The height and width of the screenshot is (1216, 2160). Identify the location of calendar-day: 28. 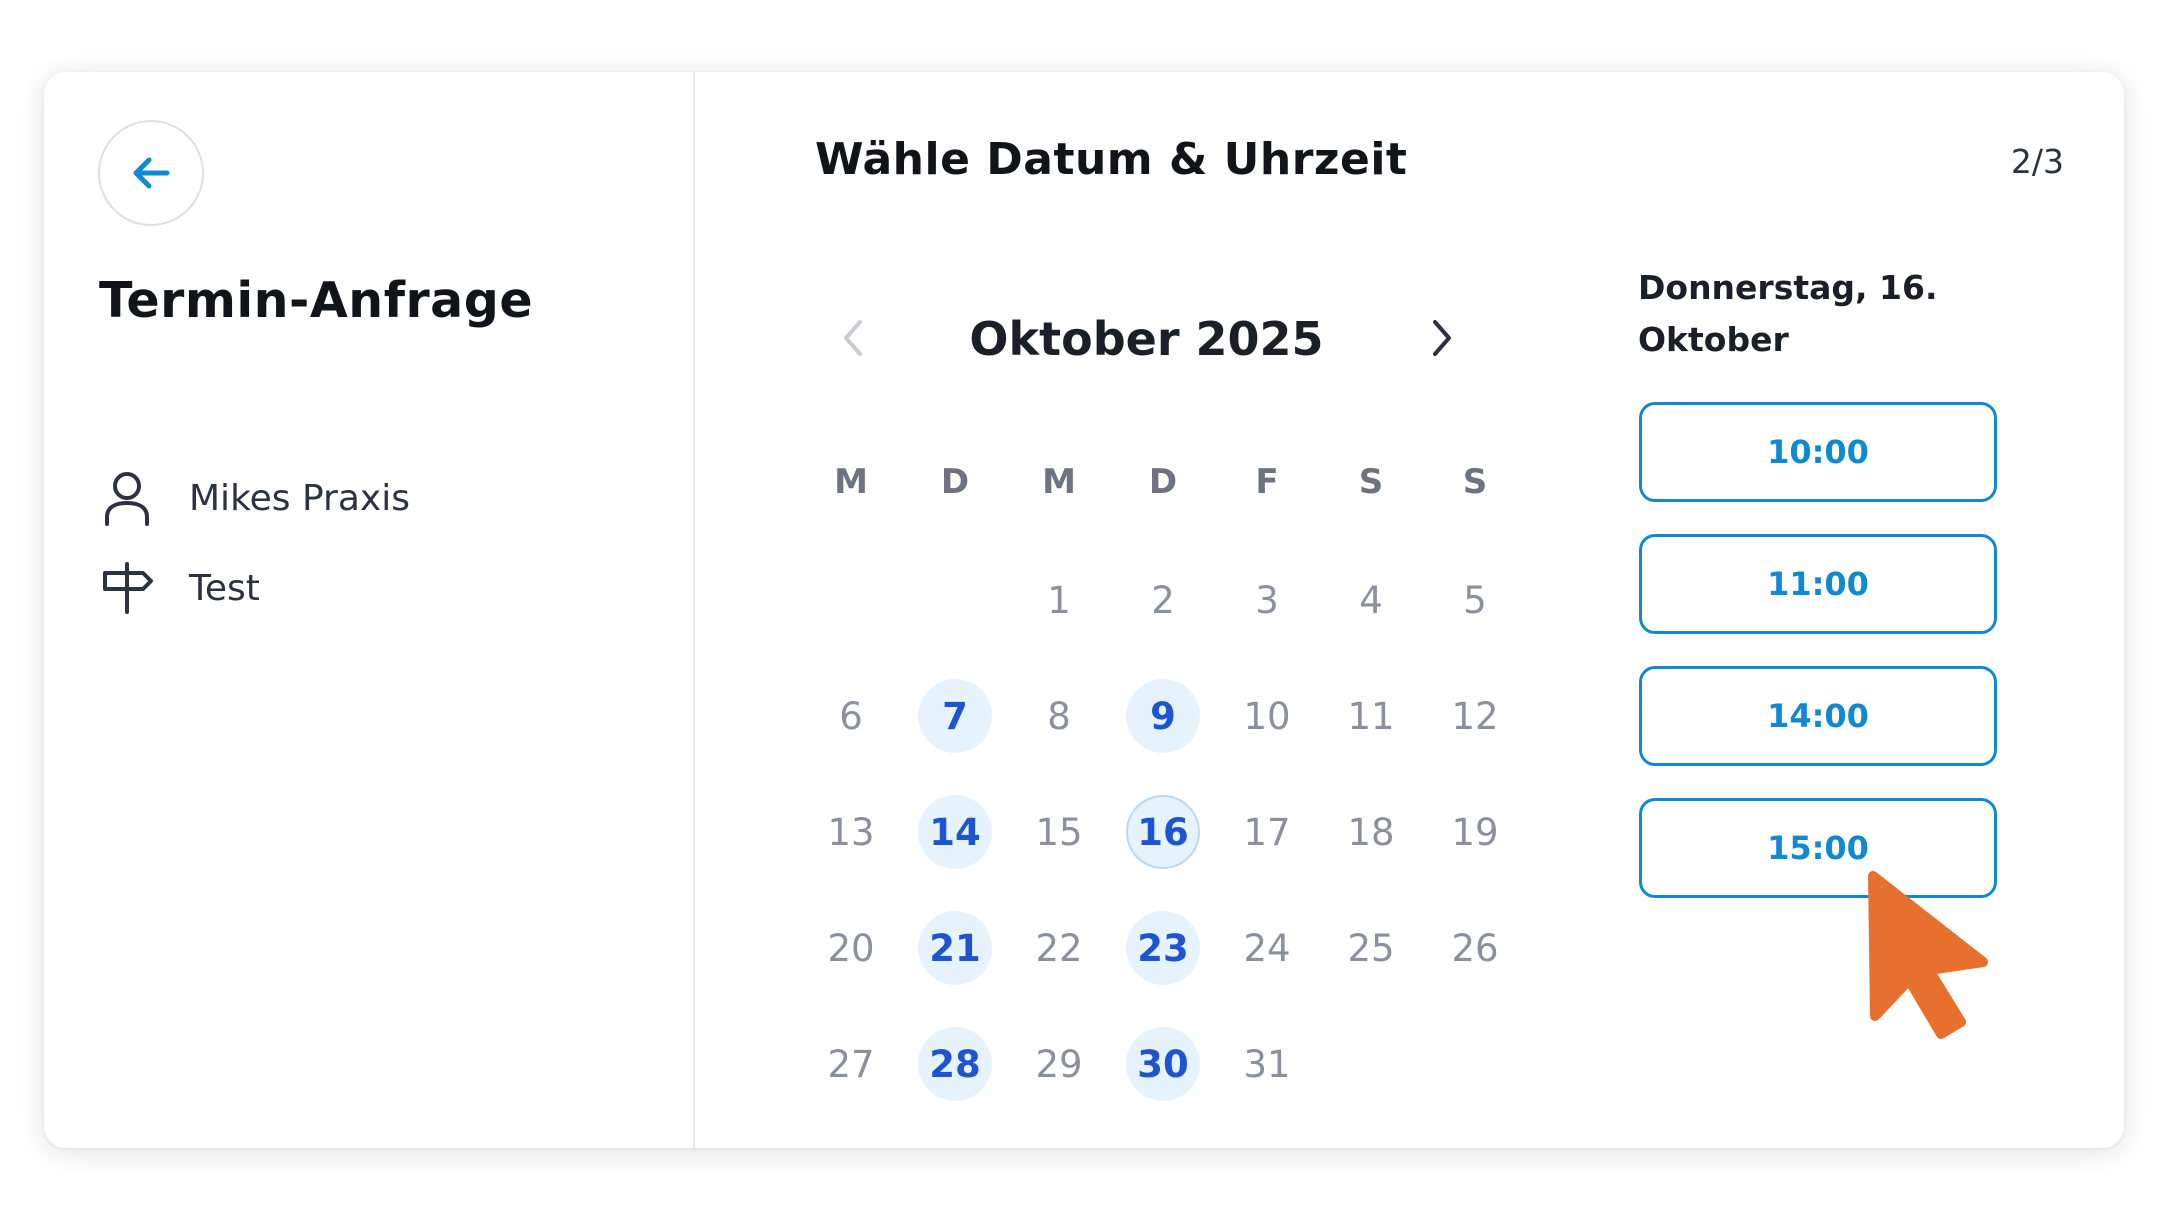
(955, 1064).